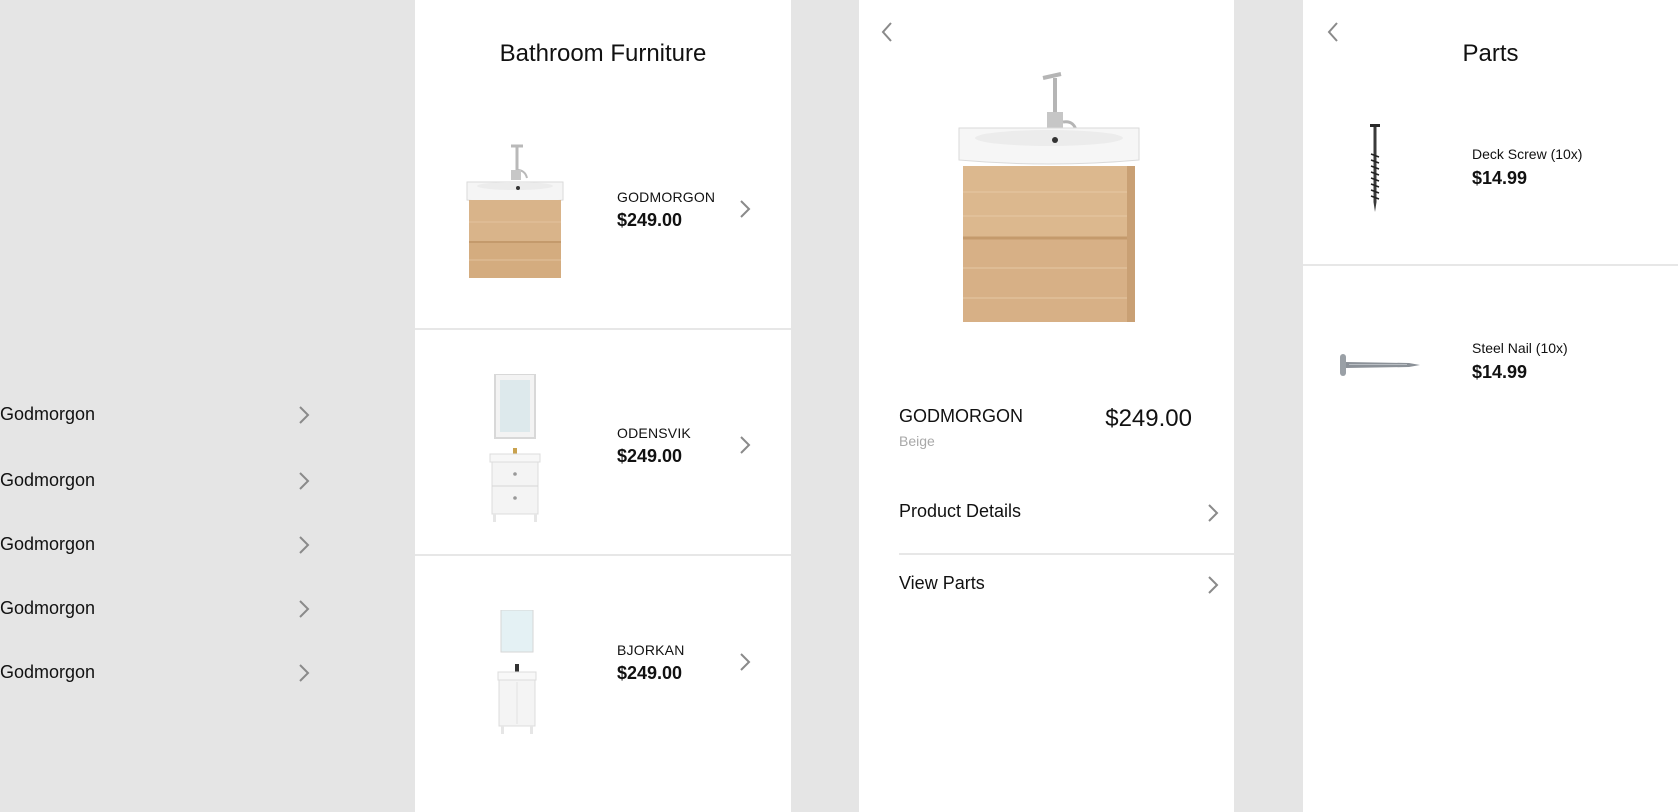 This screenshot has width=1678, height=812. Describe the element at coordinates (1049, 197) in the screenshot. I see `godmorgon-product-image` at that location.